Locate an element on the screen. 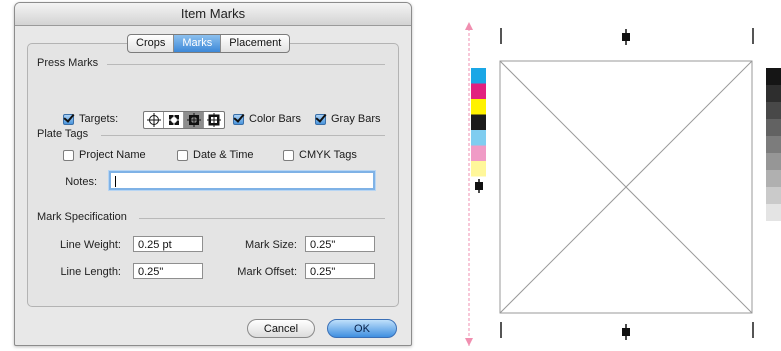 This screenshot has width=781, height=351. cancel-button: Cancel is located at coordinates (281, 328).